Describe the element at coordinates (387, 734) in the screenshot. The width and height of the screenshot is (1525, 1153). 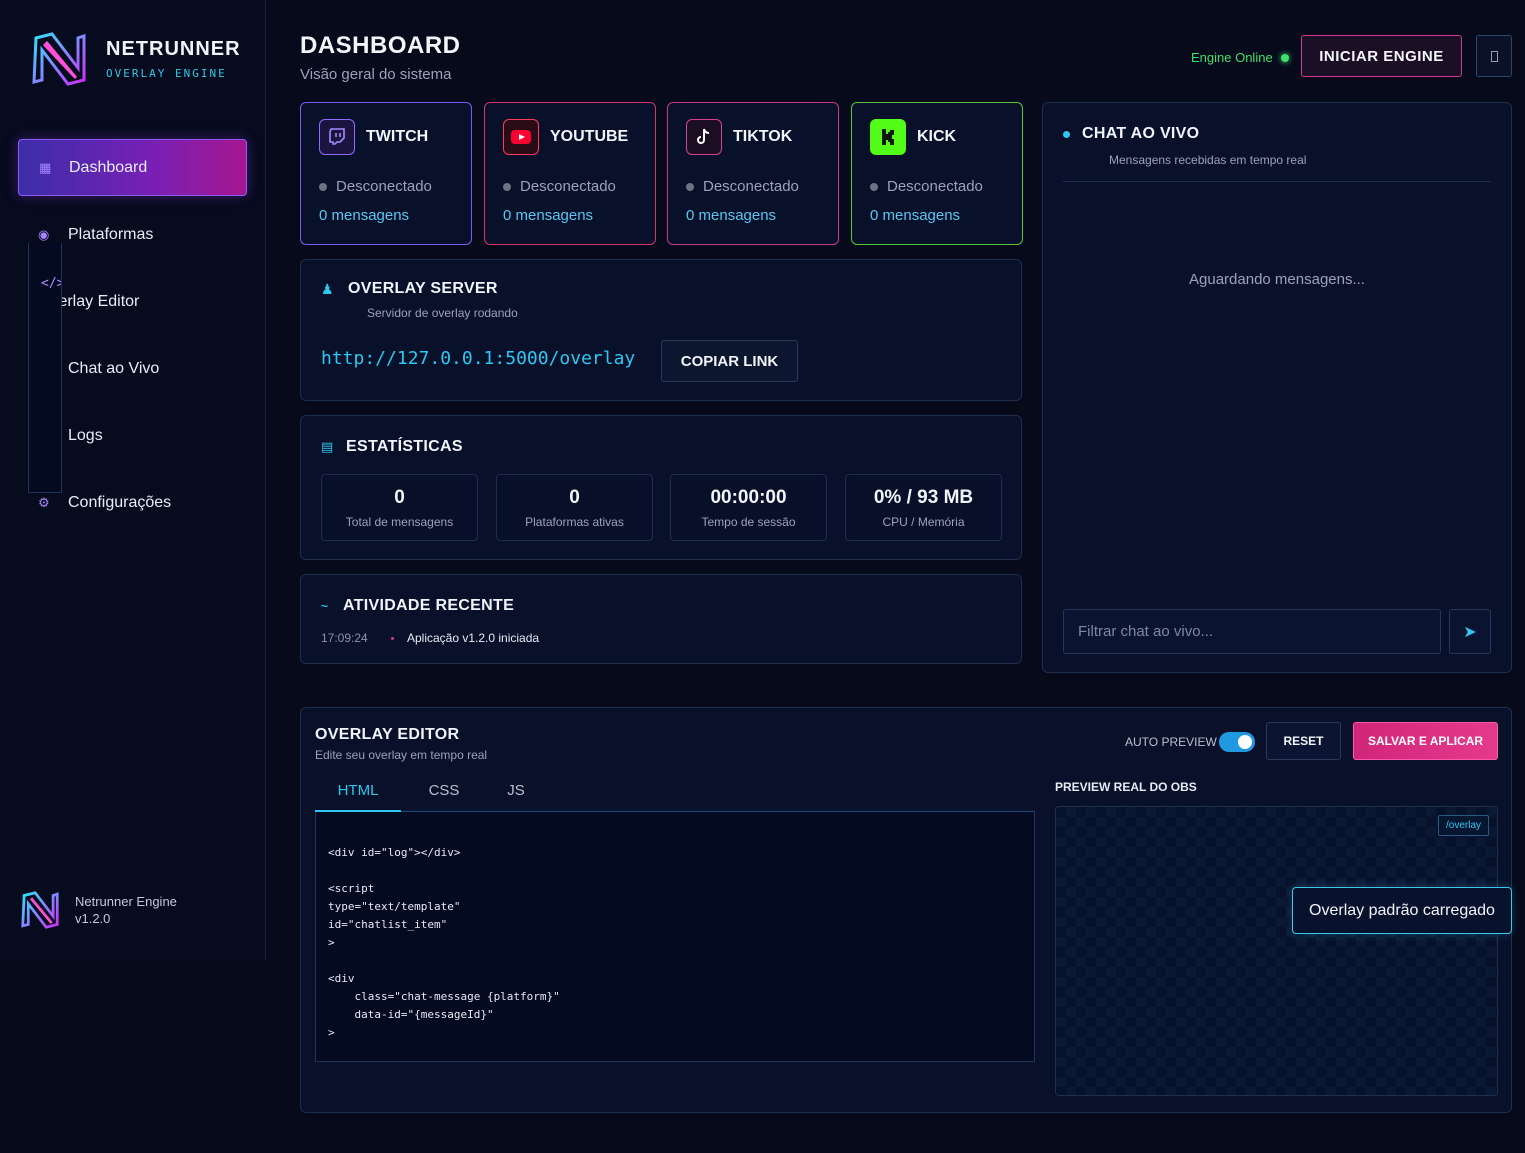
I see `editor-title: OVERLAY EDITOR` at that location.